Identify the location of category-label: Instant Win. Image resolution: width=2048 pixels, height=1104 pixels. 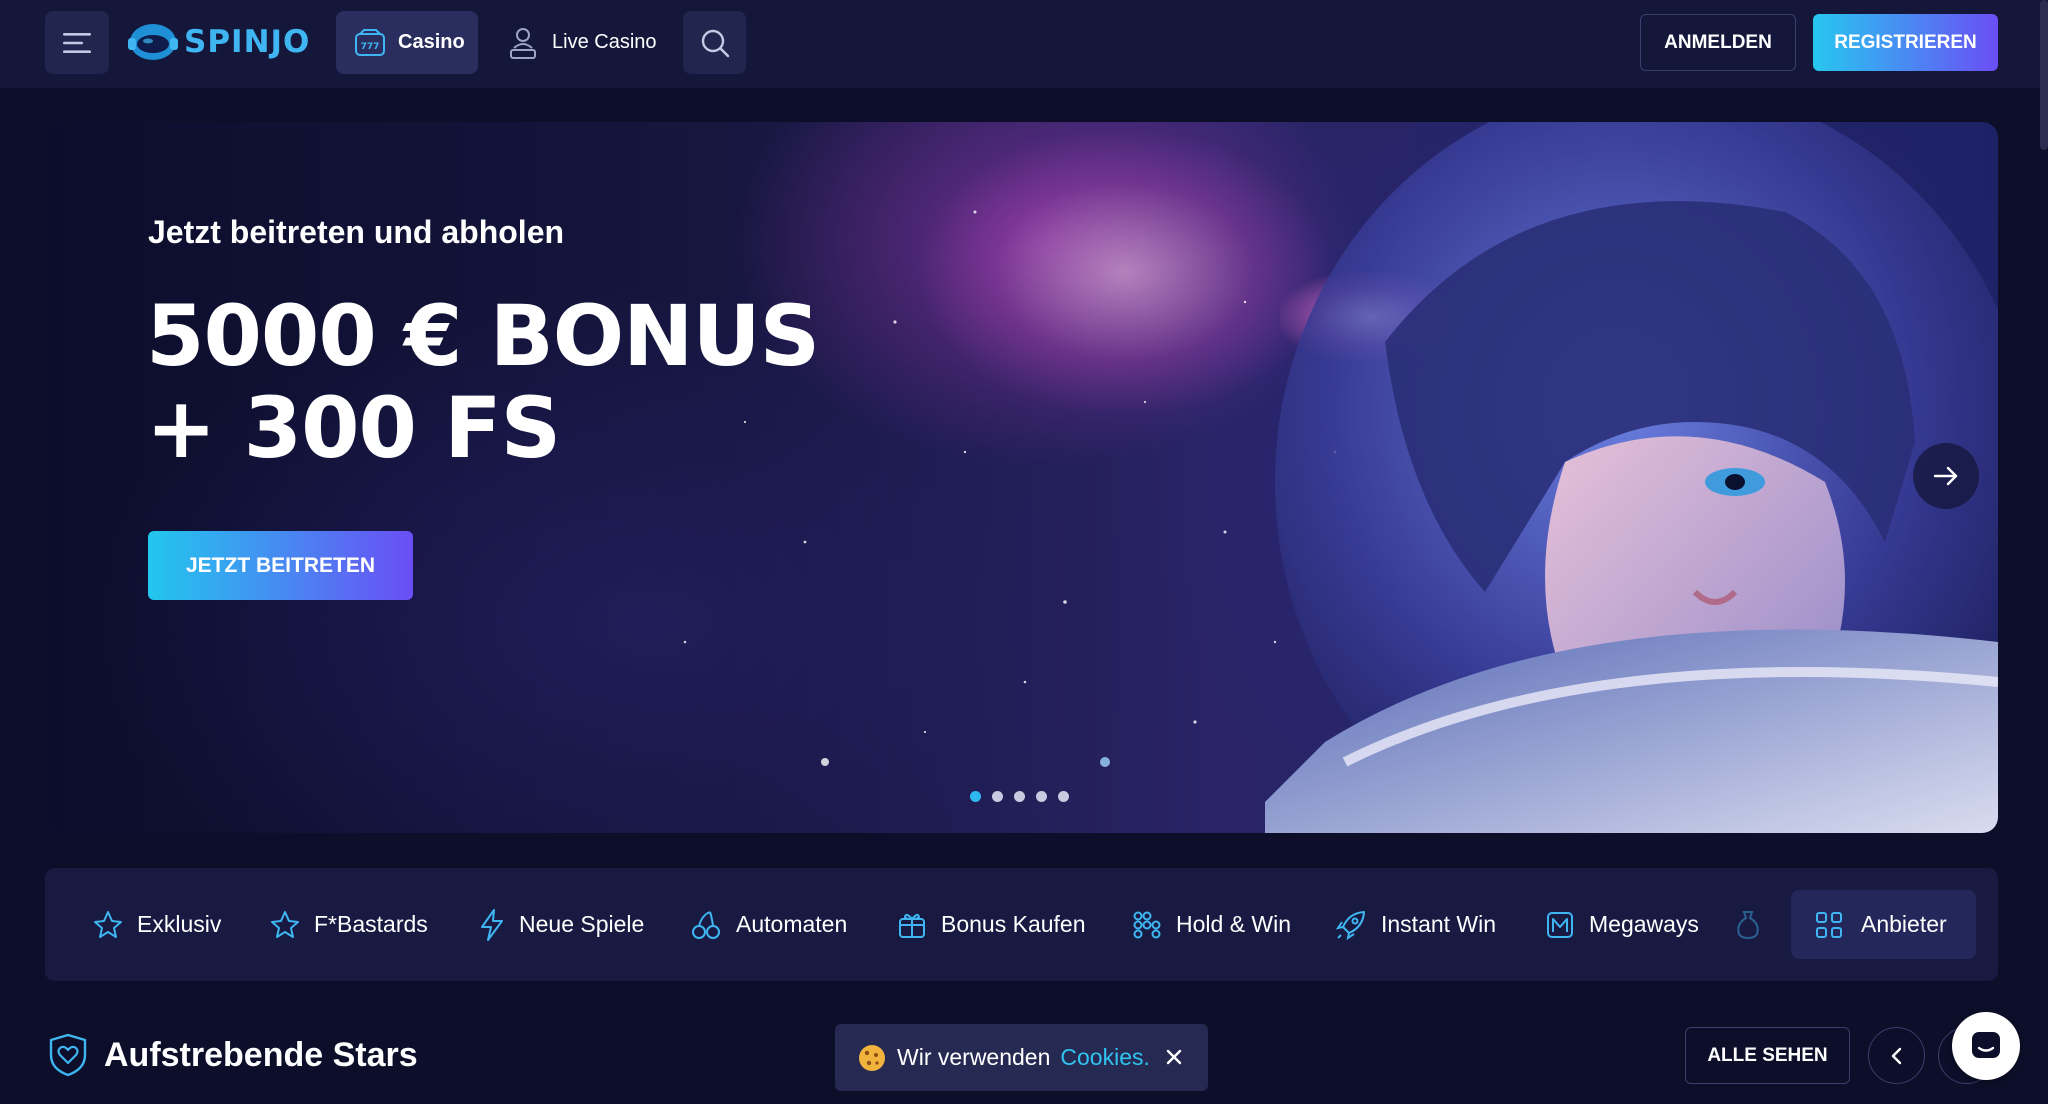
(1439, 924).